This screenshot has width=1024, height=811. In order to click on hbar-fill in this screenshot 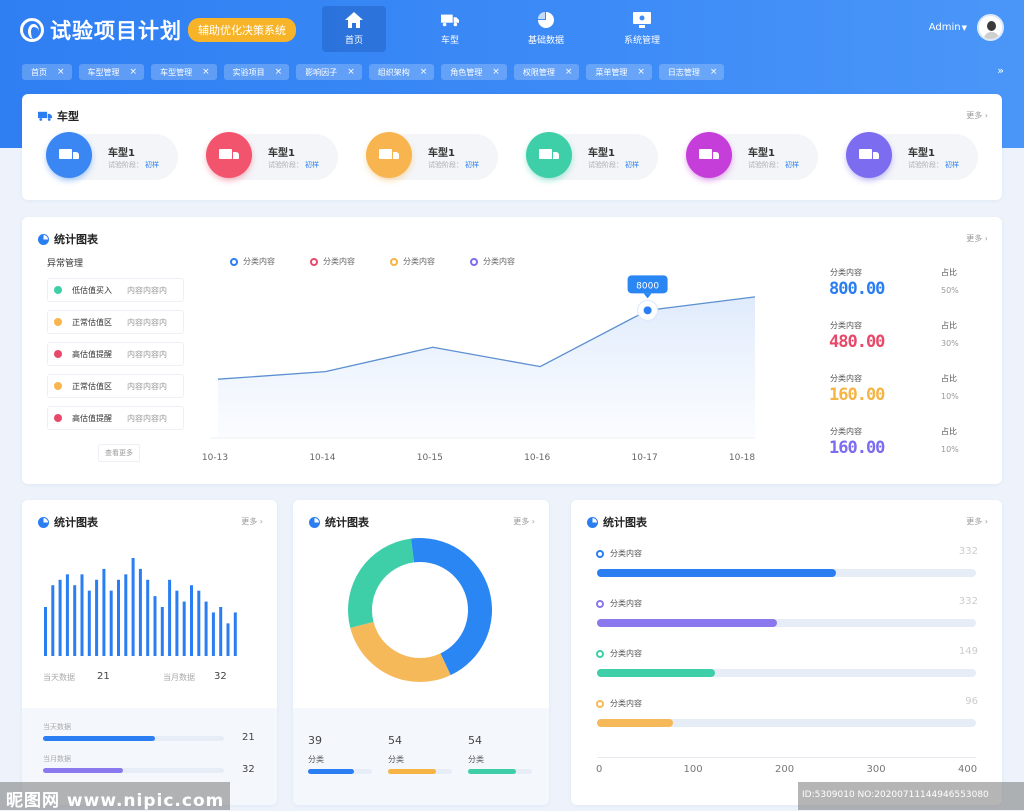, I will do `click(635, 723)`.